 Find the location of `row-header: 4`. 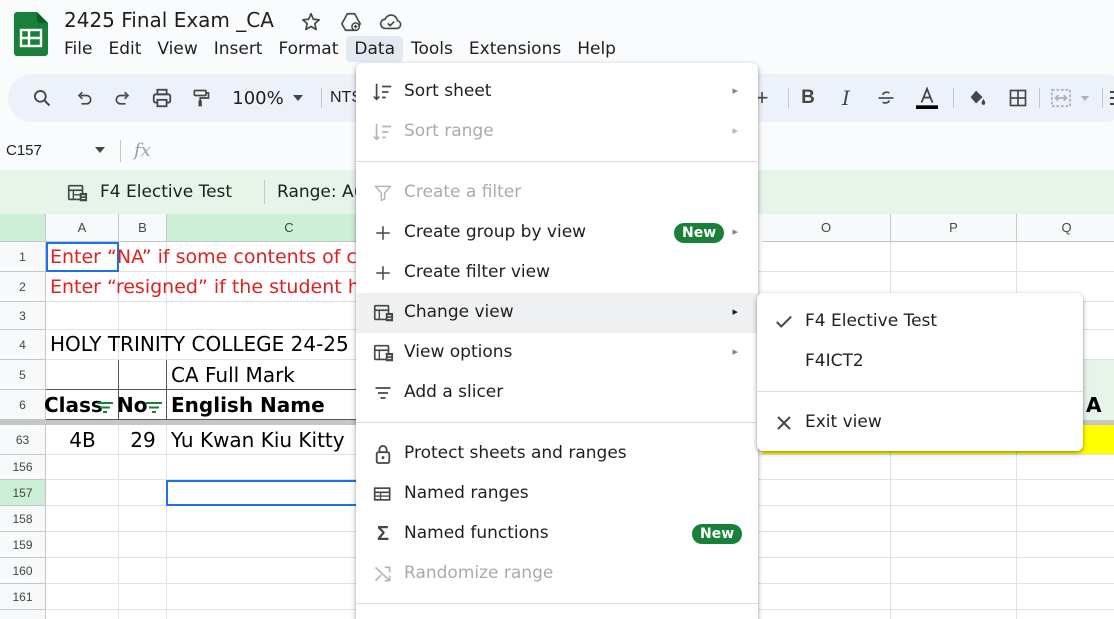

row-header: 4 is located at coordinates (23, 345).